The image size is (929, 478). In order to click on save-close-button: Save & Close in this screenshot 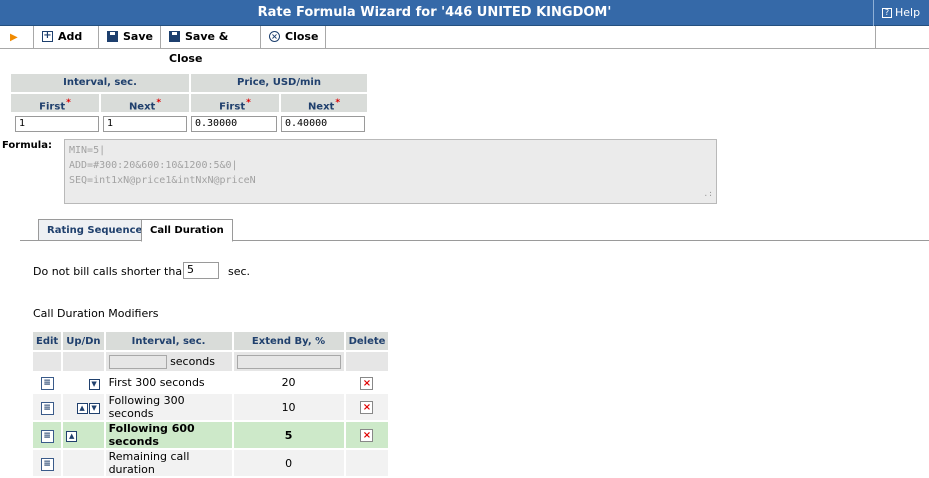, I will do `click(211, 45)`.